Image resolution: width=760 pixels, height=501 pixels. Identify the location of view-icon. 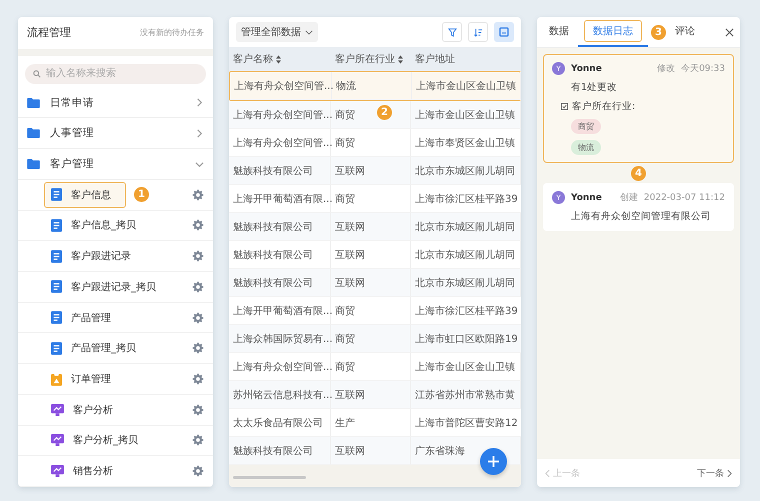
(504, 32).